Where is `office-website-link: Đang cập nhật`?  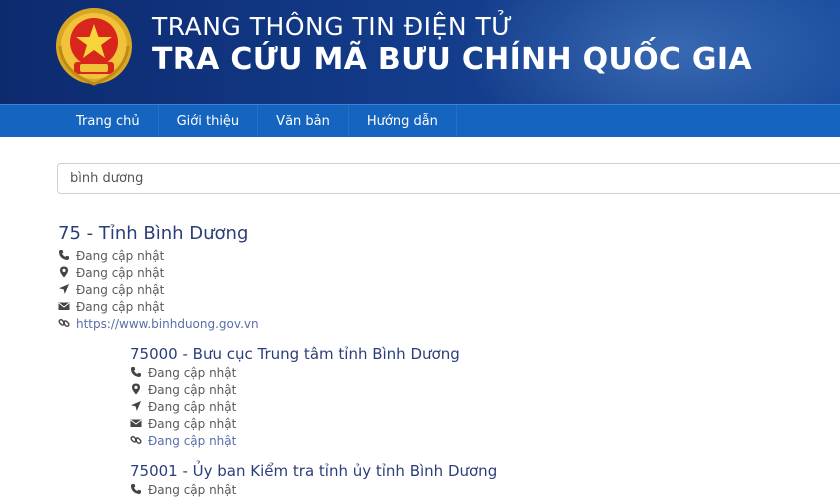
office-website-link: Đang cập nhật is located at coordinates (192, 441).